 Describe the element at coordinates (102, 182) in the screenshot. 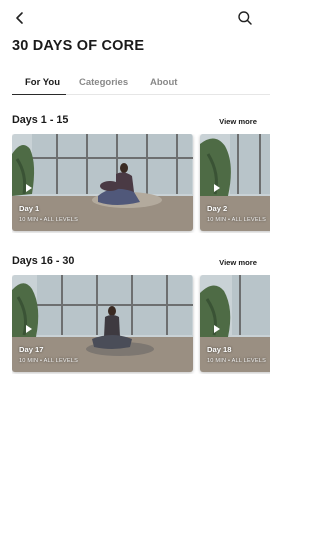

I see `workout-card-day-1: Day 1 10 MIN • ALL LEVELS` at that location.